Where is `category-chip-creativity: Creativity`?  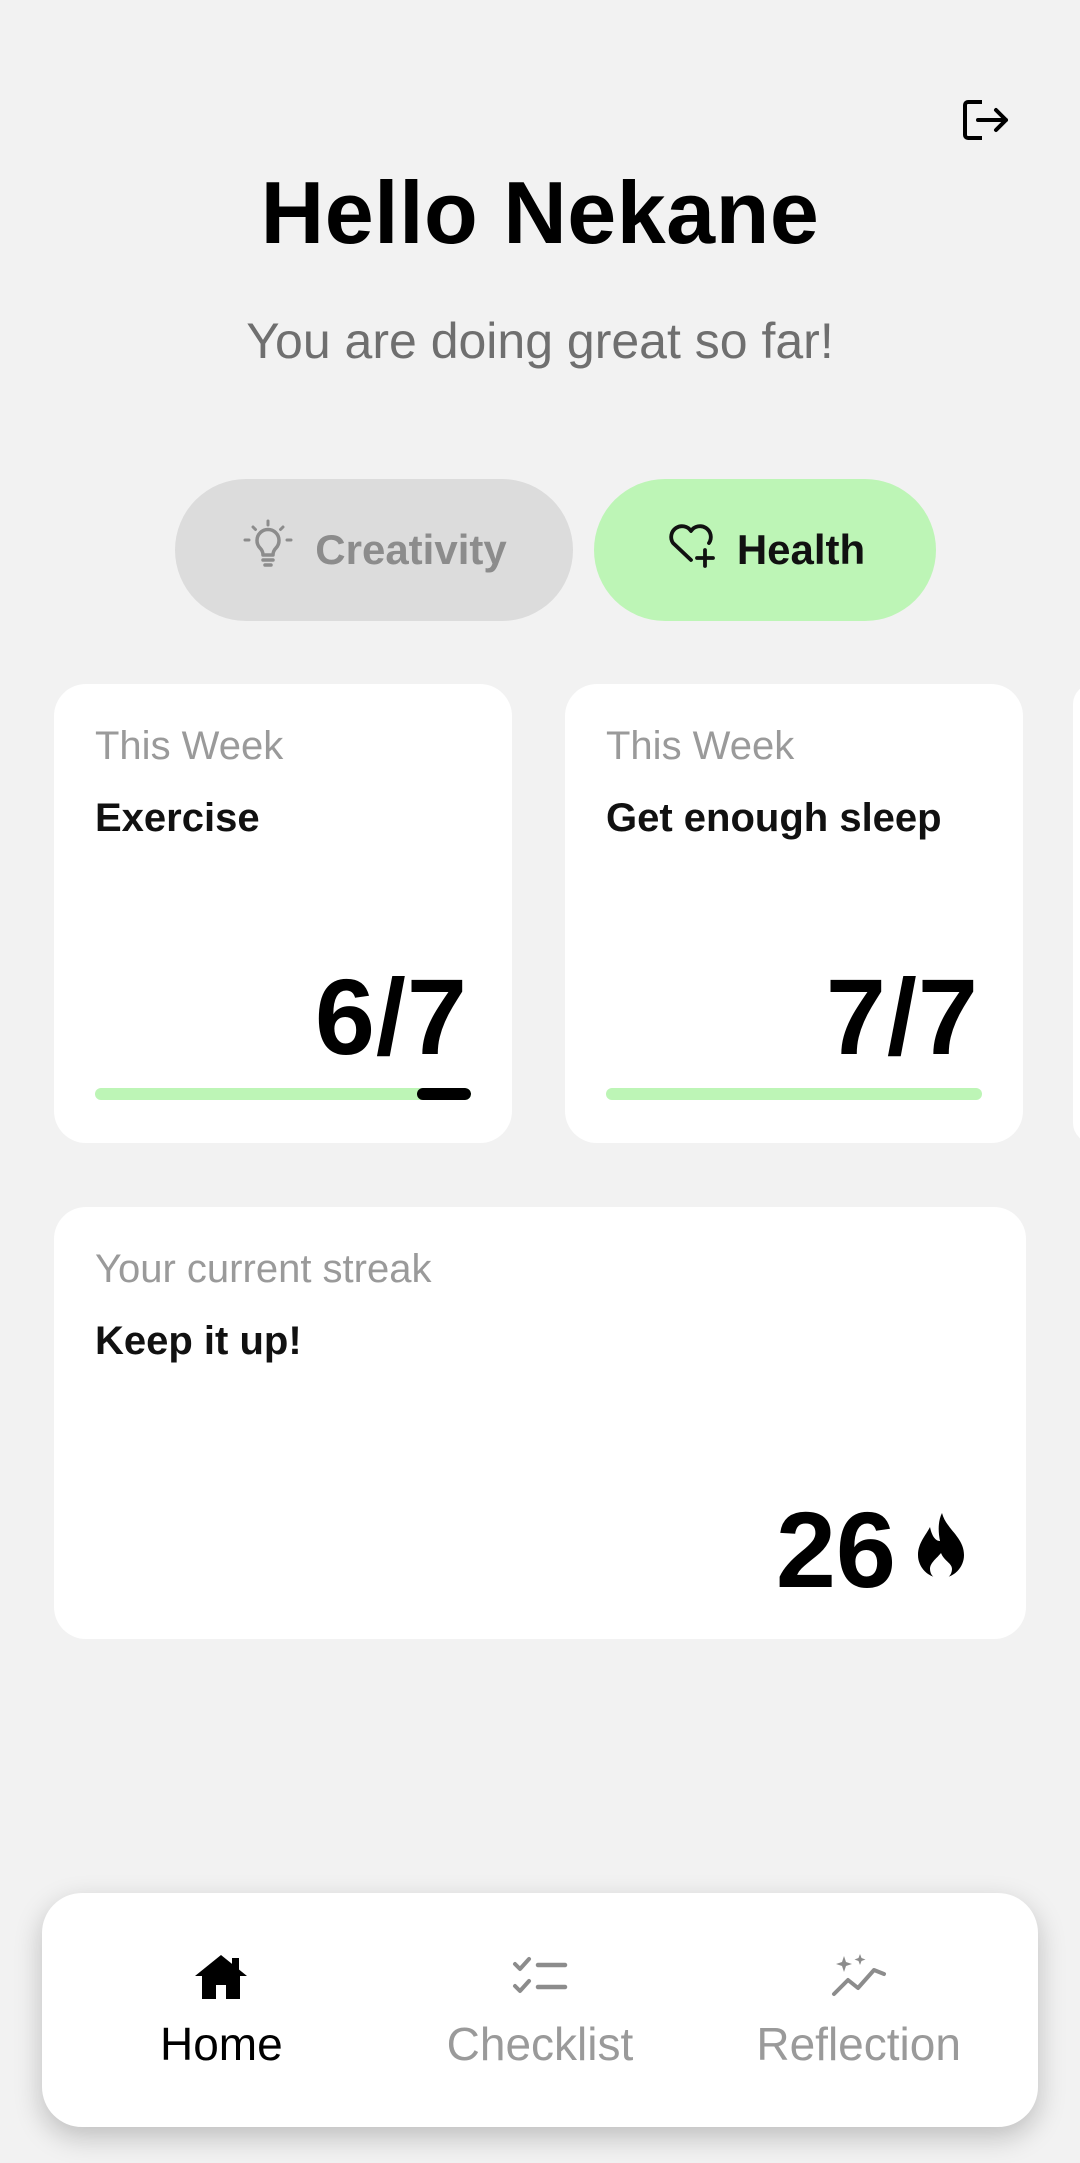 category-chip-creativity: Creativity is located at coordinates (374, 550).